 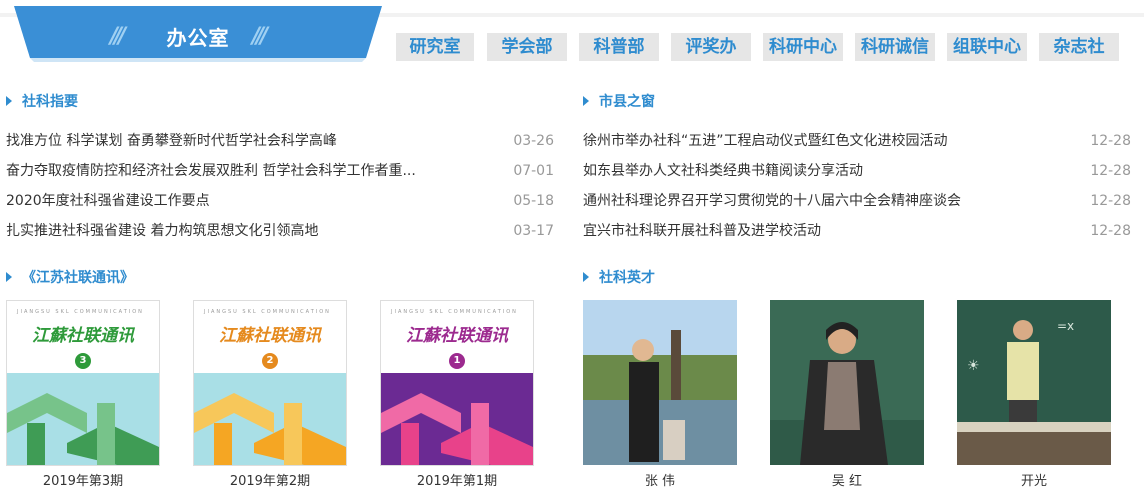 I want to click on magazine-caption: 2019年第2期, so click(x=270, y=479).